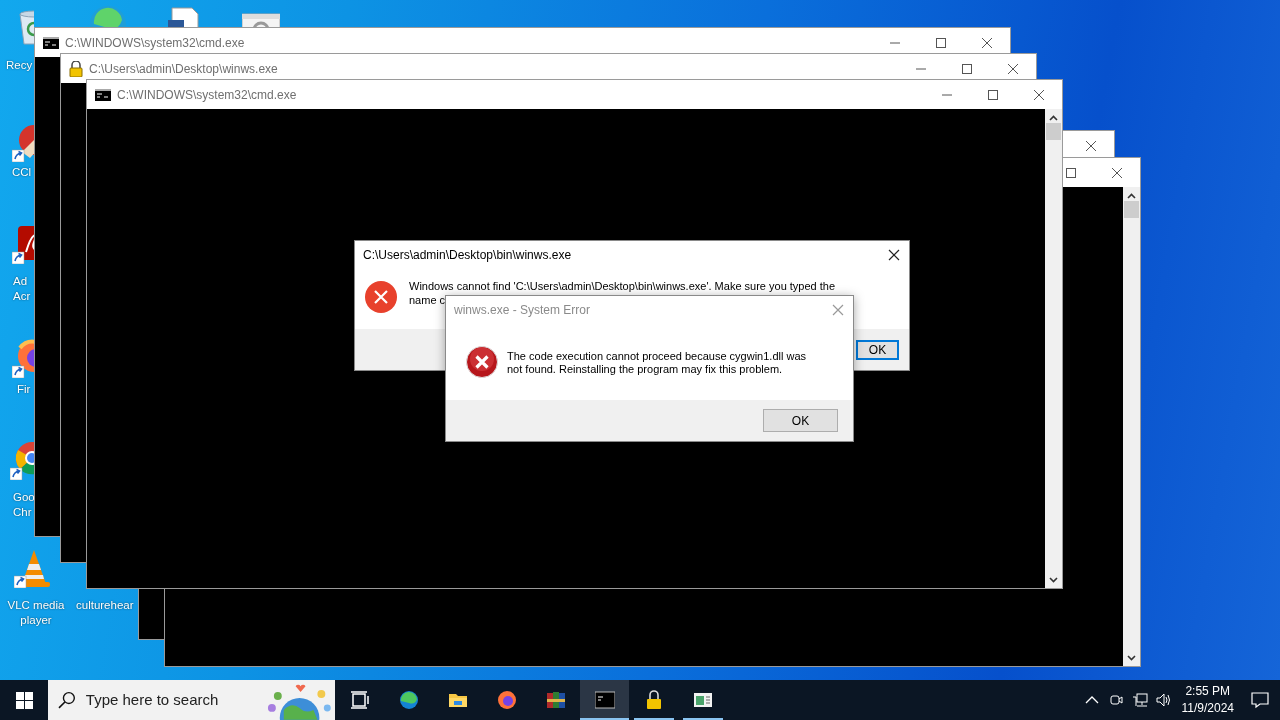 This screenshot has height=720, width=1280. I want to click on icon-label: Ad Acr, so click(22, 289).